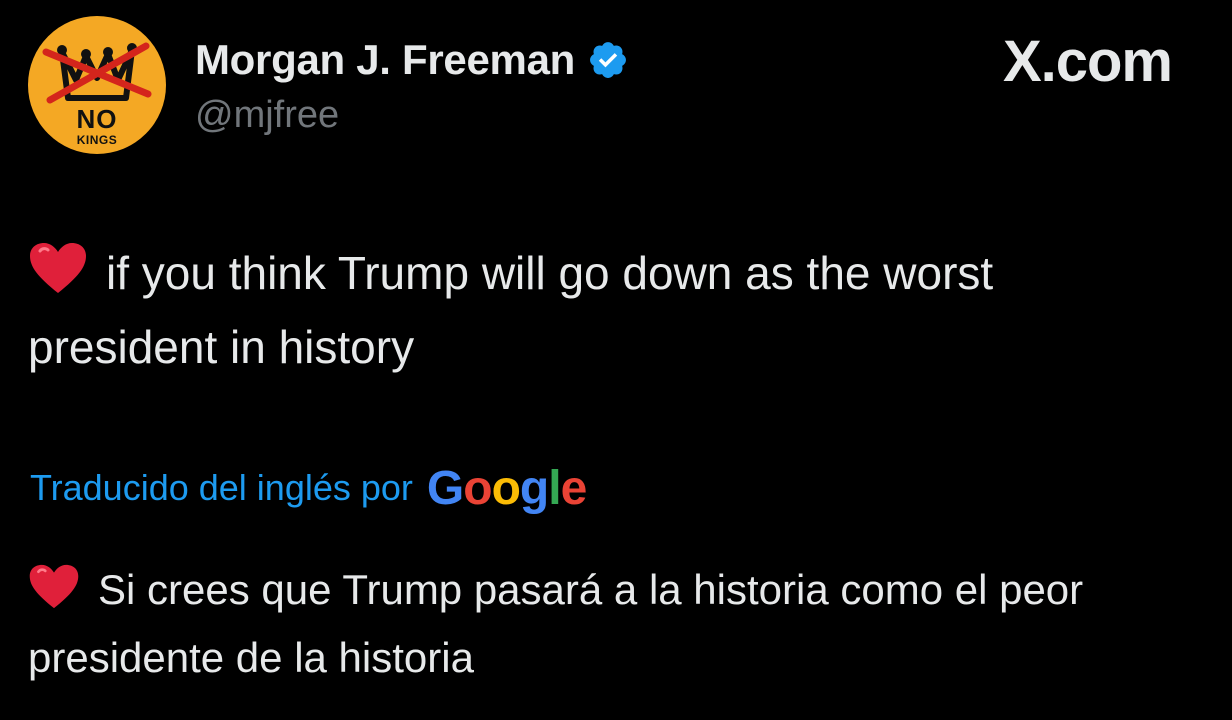 The width and height of the screenshot is (1232, 720). I want to click on brand-label: X.com, so click(1087, 61).